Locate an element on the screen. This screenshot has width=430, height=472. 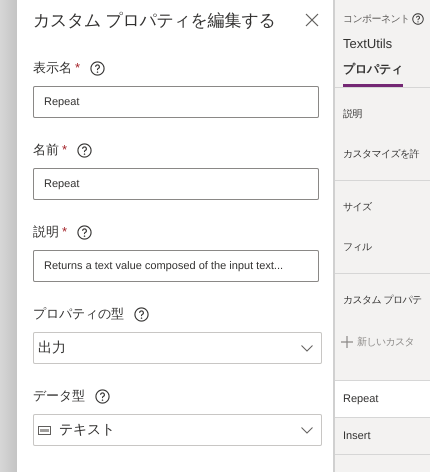
property-list-item: Insert is located at coordinates (382, 436).